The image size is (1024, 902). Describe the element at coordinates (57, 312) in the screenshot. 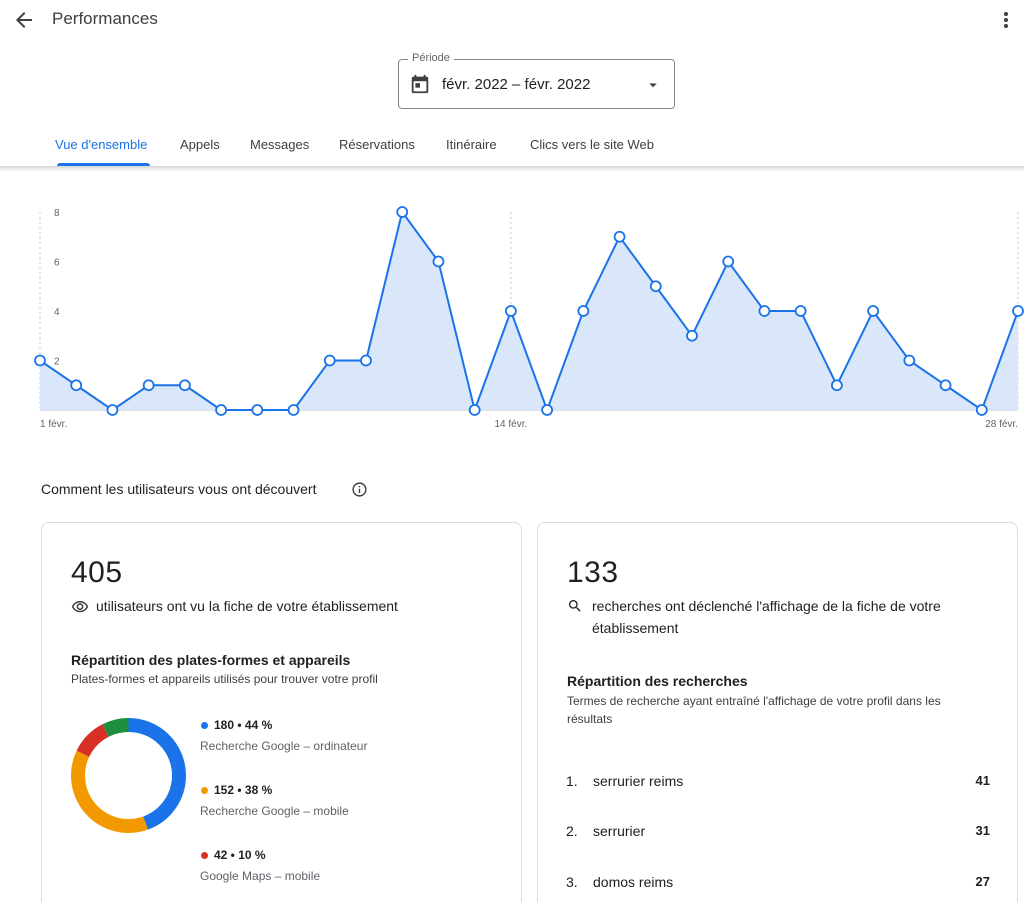

I see `y-tick-label: 4` at that location.